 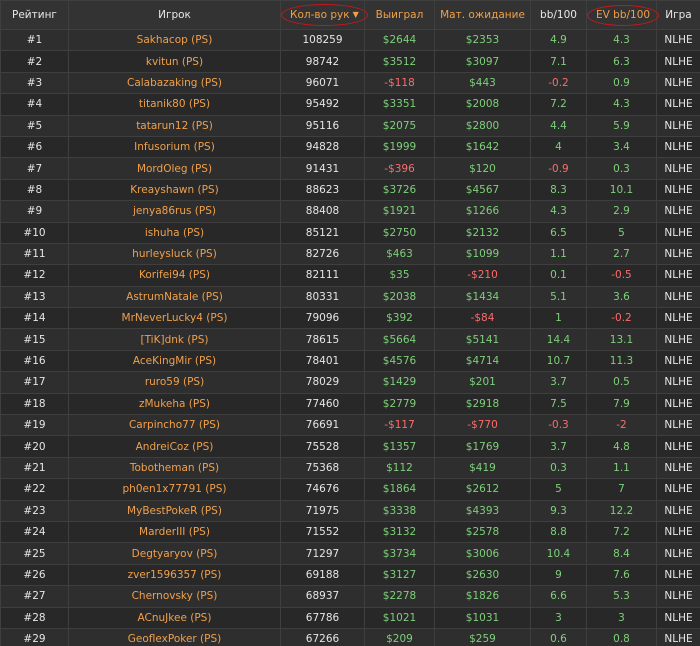 What do you see at coordinates (174, 382) in the screenshot?
I see `player-link: ruro59 (PS)` at bounding box center [174, 382].